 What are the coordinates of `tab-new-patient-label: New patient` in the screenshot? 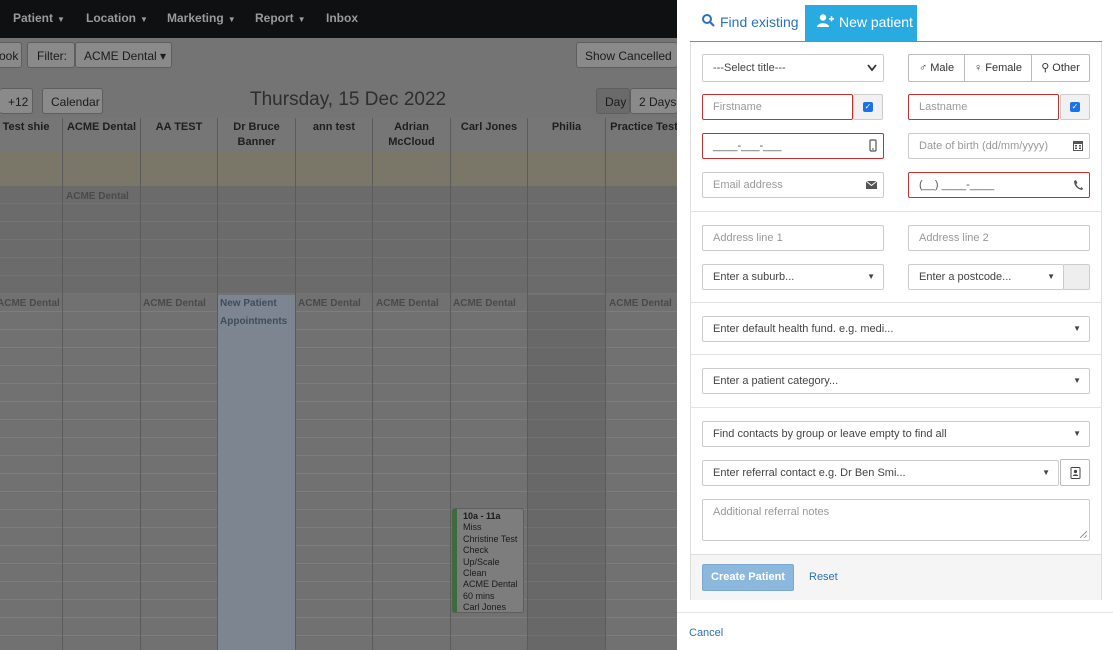 It's located at (876, 22).